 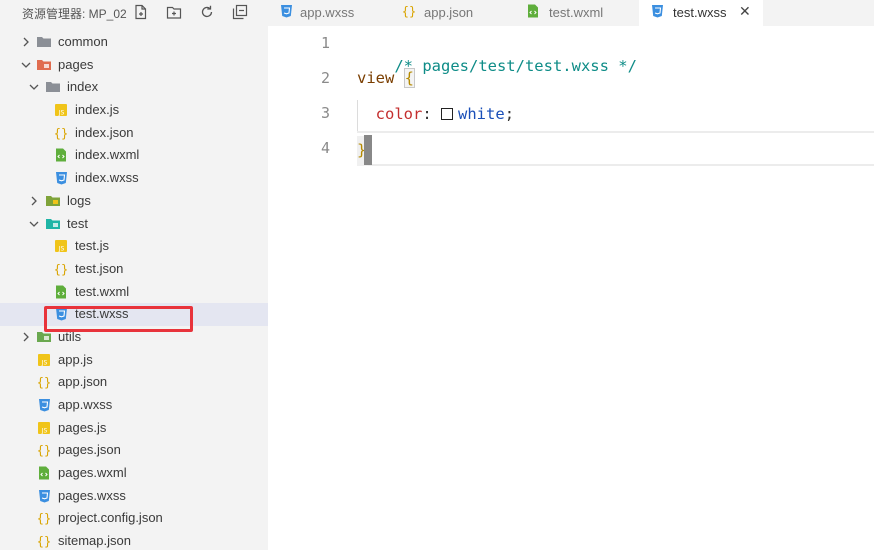 I want to click on tree-folder-test: test, so click(x=134, y=224).